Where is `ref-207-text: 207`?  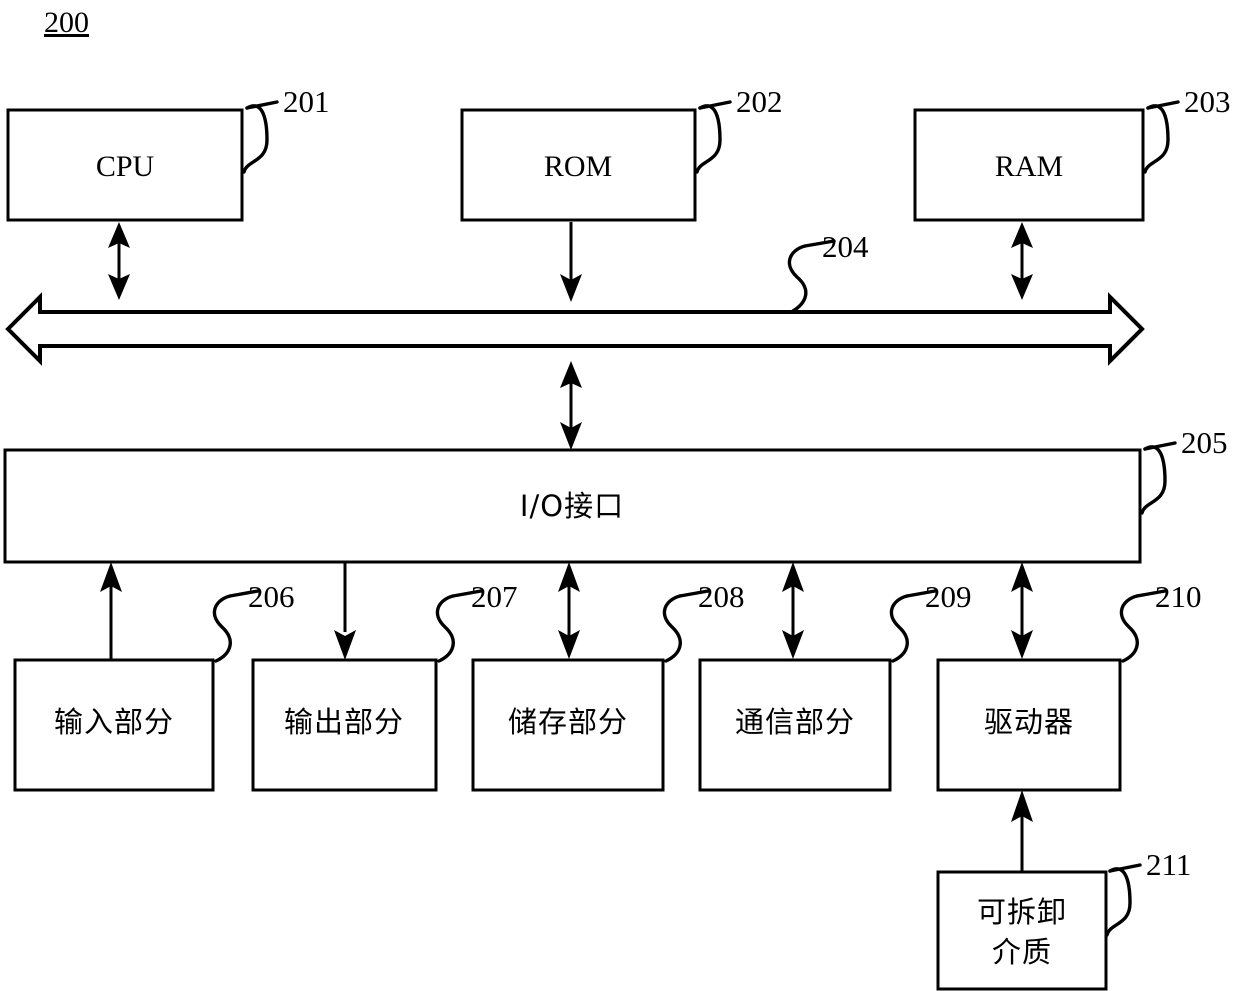 ref-207-text: 207 is located at coordinates (494, 596).